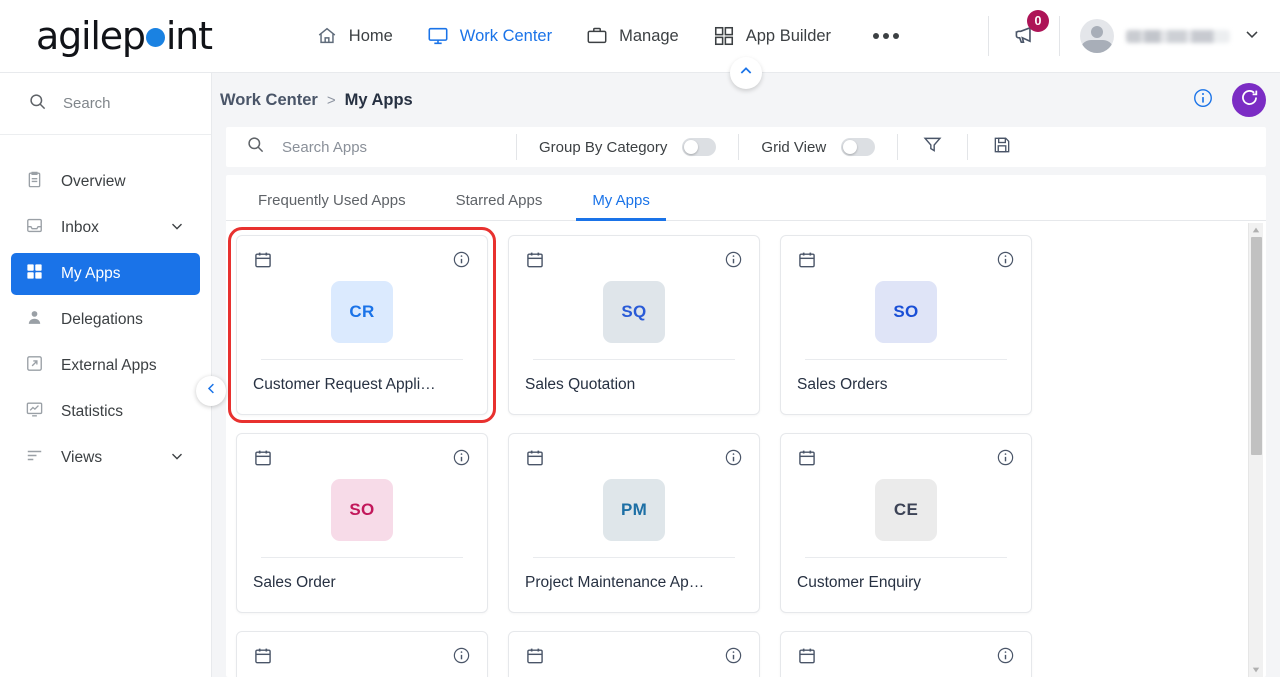  Describe the element at coordinates (211, 391) in the screenshot. I see `sidebar-collapse-button` at that location.